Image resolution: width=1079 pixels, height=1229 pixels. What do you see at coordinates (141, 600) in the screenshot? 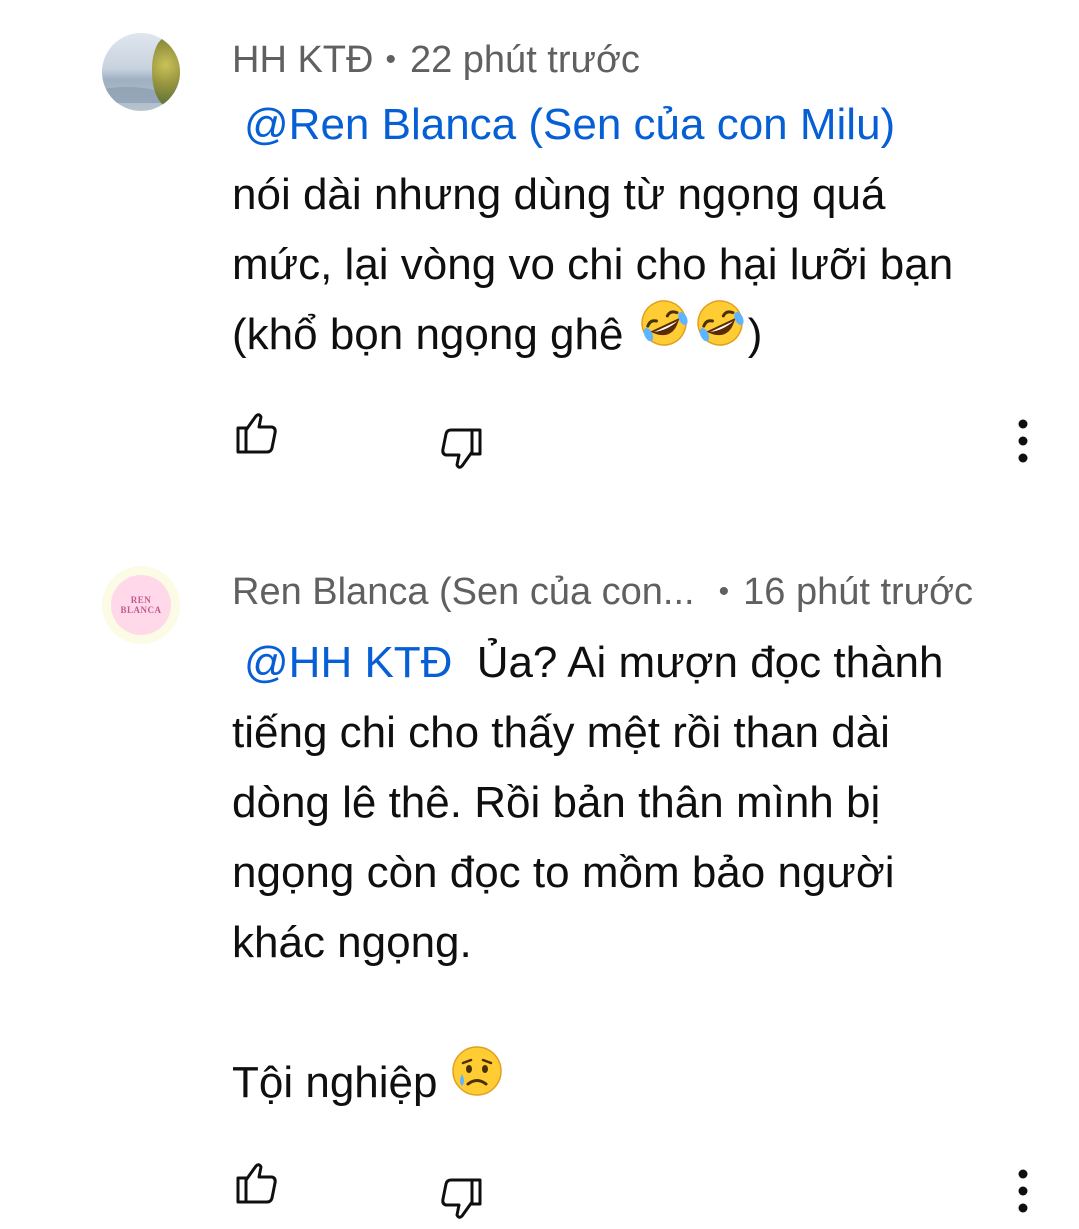
I see `avatar-logo-text: REN` at bounding box center [141, 600].